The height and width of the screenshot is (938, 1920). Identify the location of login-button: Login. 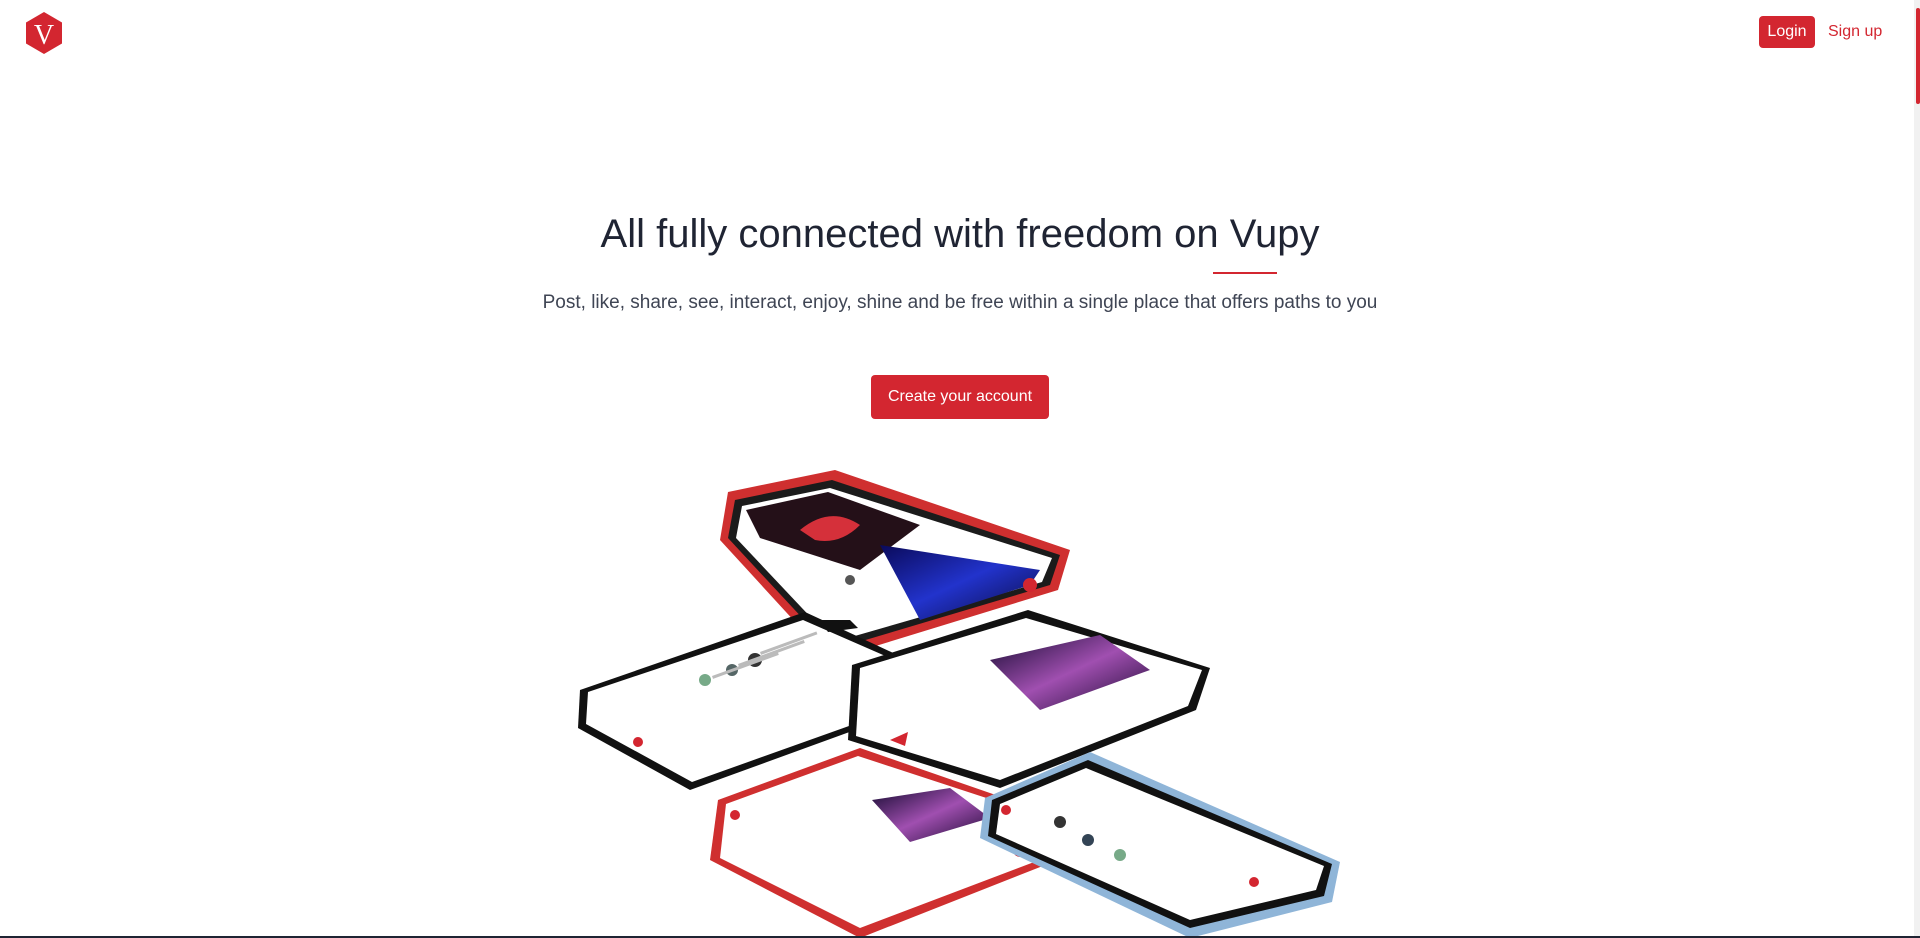
(1787, 32).